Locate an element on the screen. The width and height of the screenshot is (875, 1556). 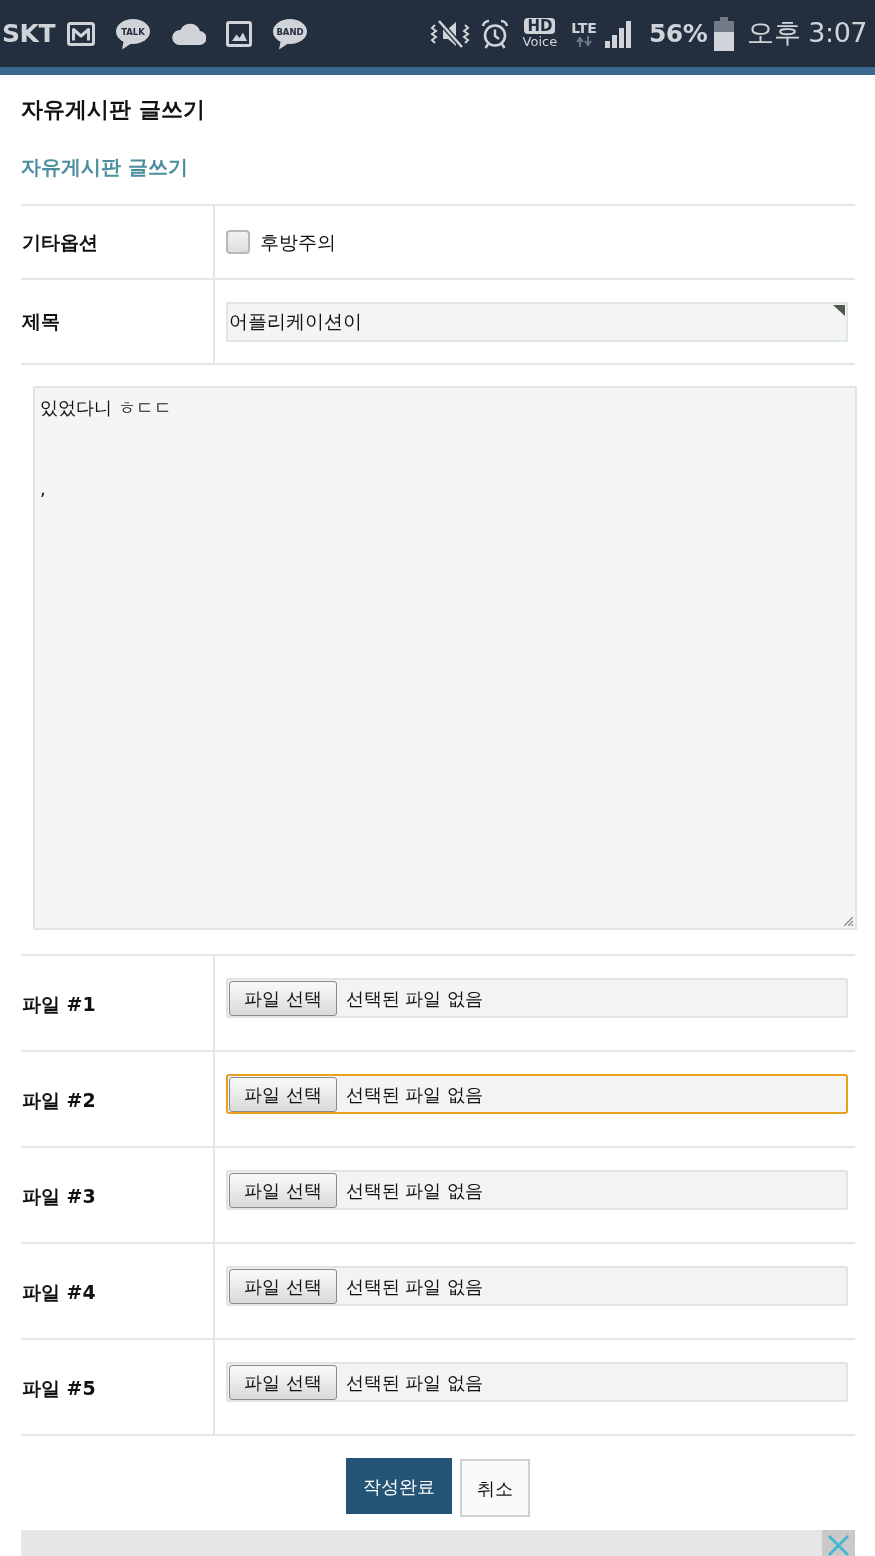
field-label: 기타옵션 is located at coordinates (60, 242).